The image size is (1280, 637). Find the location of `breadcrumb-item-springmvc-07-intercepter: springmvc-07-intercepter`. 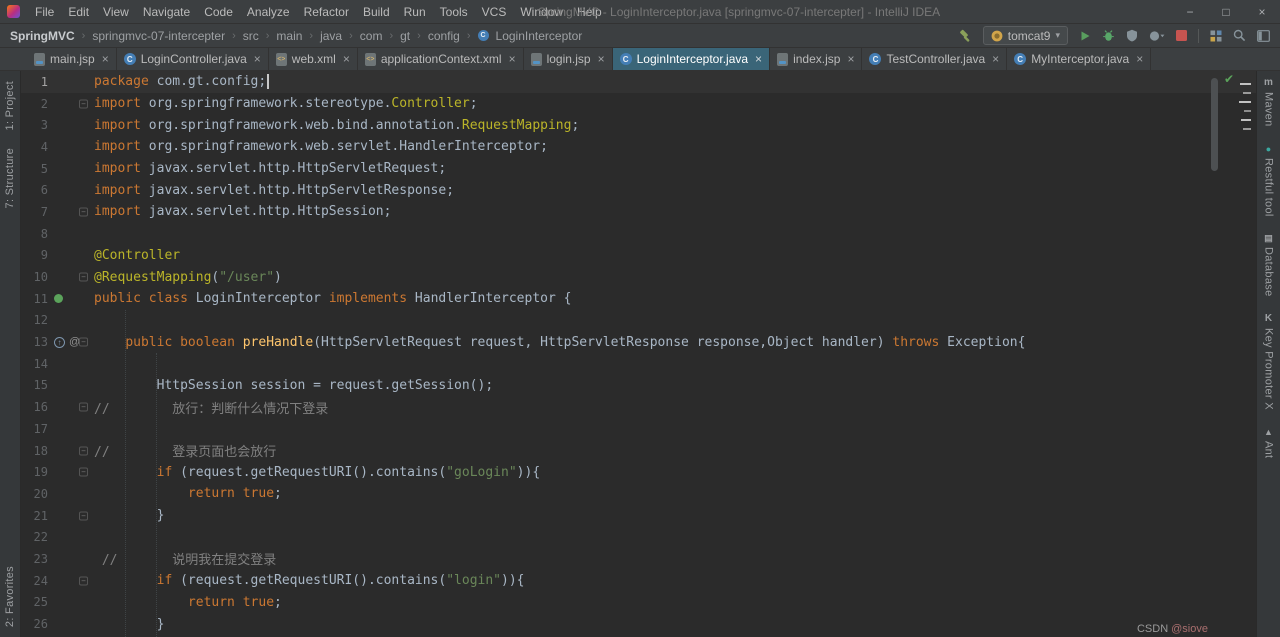

breadcrumb-item-springmvc-07-intercepter: springmvc-07-intercepter is located at coordinates (158, 36).